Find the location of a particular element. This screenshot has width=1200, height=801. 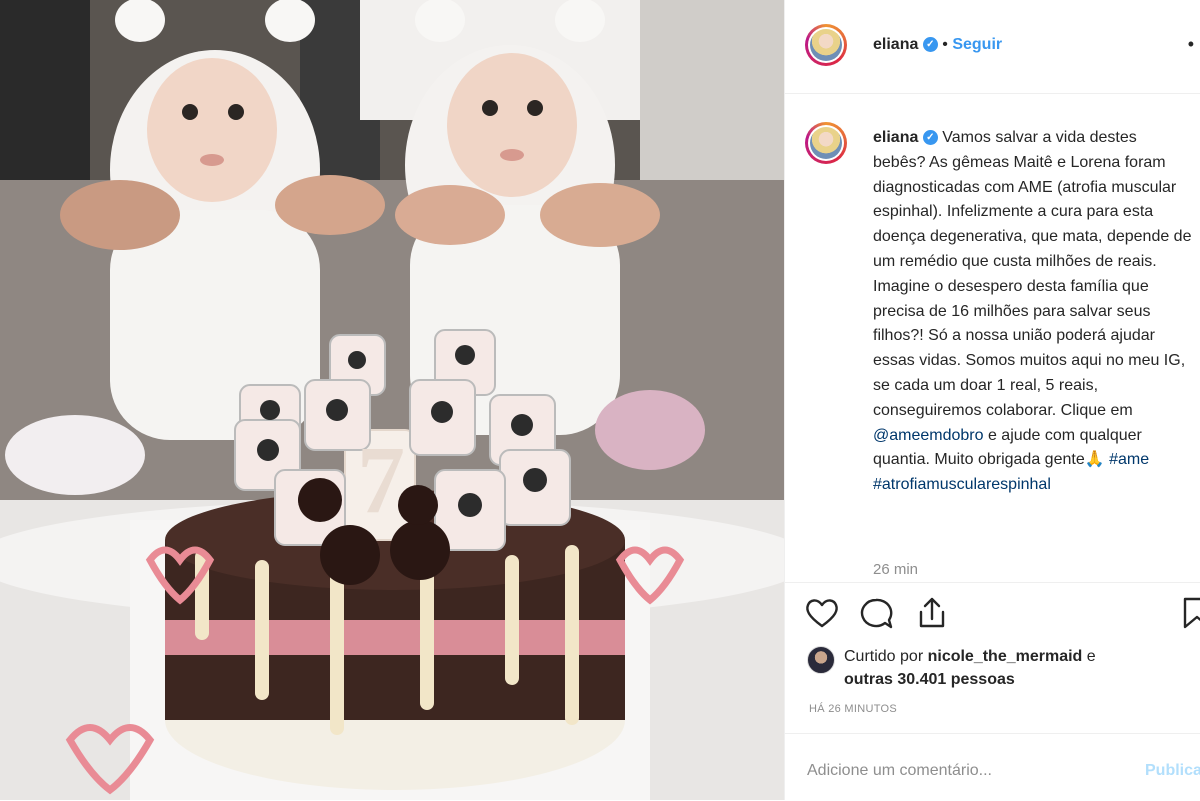

share-icon is located at coordinates (932, 613).